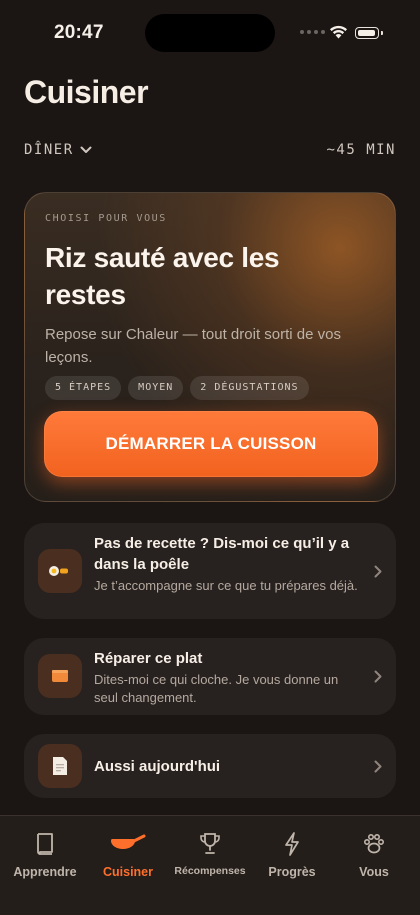 Image resolution: width=420 pixels, height=915 pixels. Describe the element at coordinates (83, 388) in the screenshot. I see `tag-steps: 5 ÉTAPES` at that location.